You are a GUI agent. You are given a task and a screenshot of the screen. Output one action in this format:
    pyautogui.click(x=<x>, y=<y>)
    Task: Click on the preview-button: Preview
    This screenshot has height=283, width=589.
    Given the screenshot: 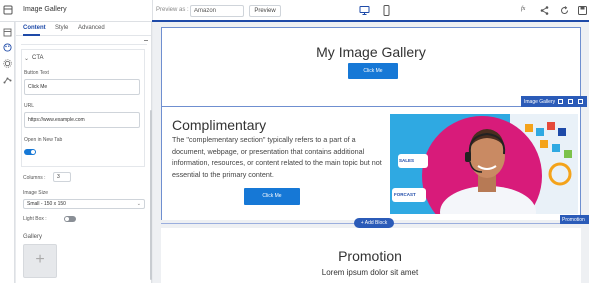 What is the action you would take?
    pyautogui.click(x=265, y=11)
    